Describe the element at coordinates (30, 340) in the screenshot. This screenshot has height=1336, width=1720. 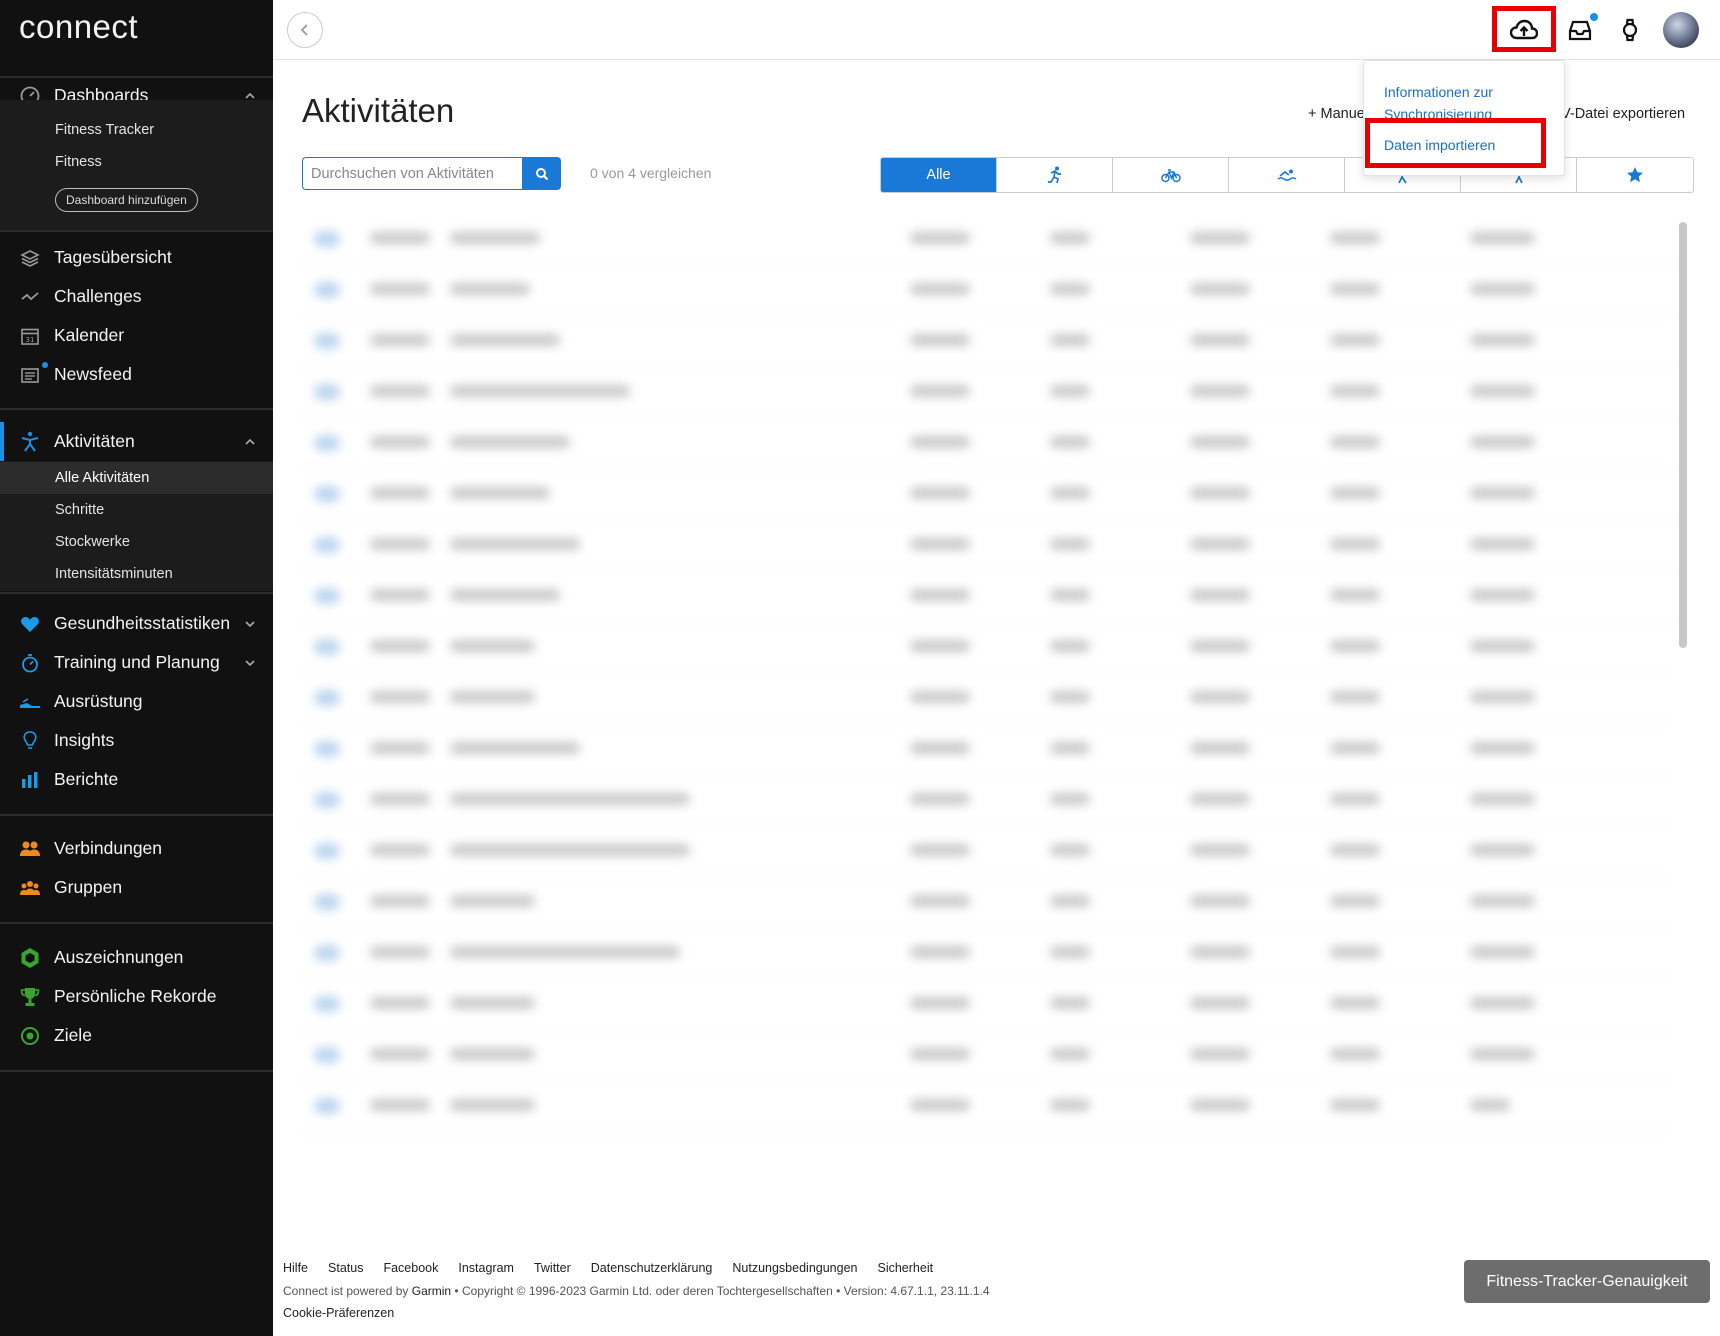
I see `svg-text: 31` at that location.